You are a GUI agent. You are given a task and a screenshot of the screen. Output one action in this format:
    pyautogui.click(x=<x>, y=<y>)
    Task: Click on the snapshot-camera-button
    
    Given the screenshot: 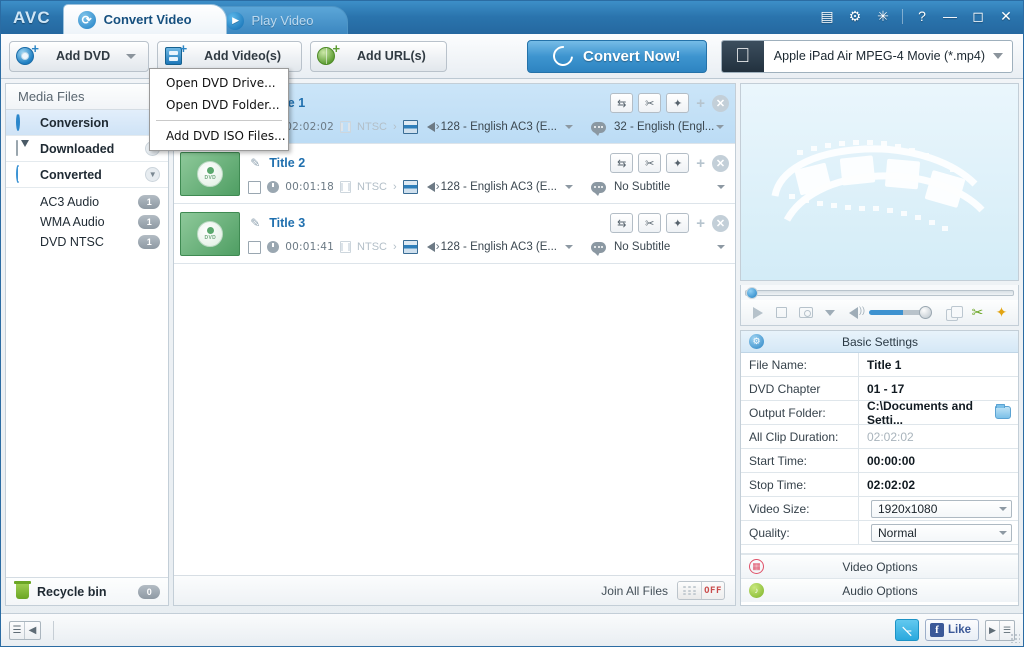 What is the action you would take?
    pyautogui.click(x=805, y=313)
    